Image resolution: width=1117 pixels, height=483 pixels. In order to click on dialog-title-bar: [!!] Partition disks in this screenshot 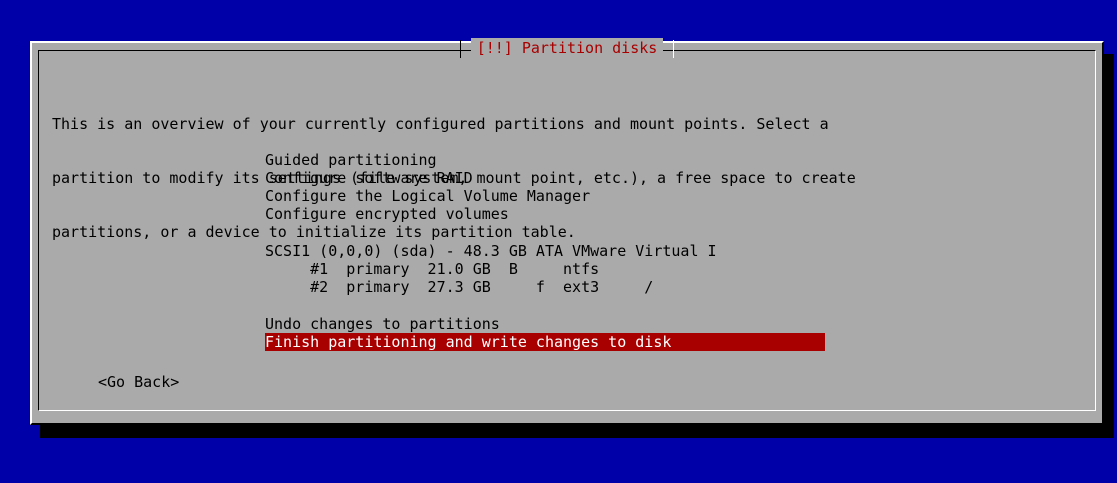, I will do `click(567, 48)`.